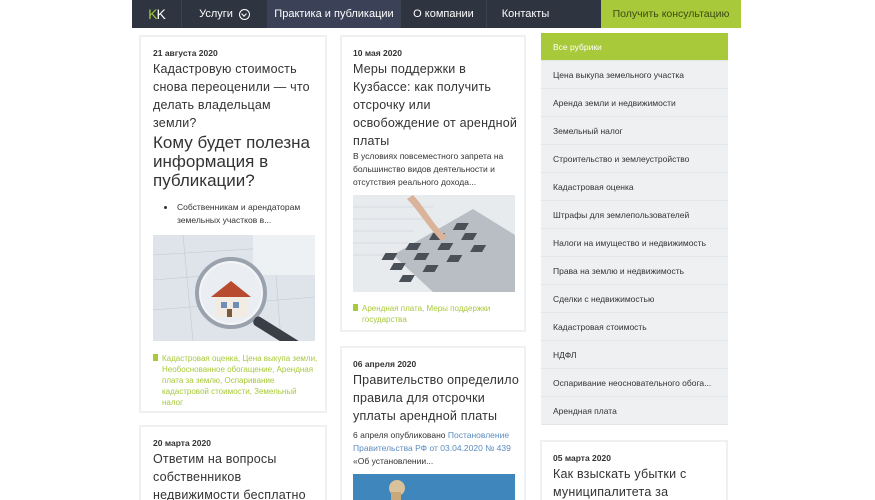 This screenshot has width=875, height=500. I want to click on nav-company-label: О компании, so click(443, 14).